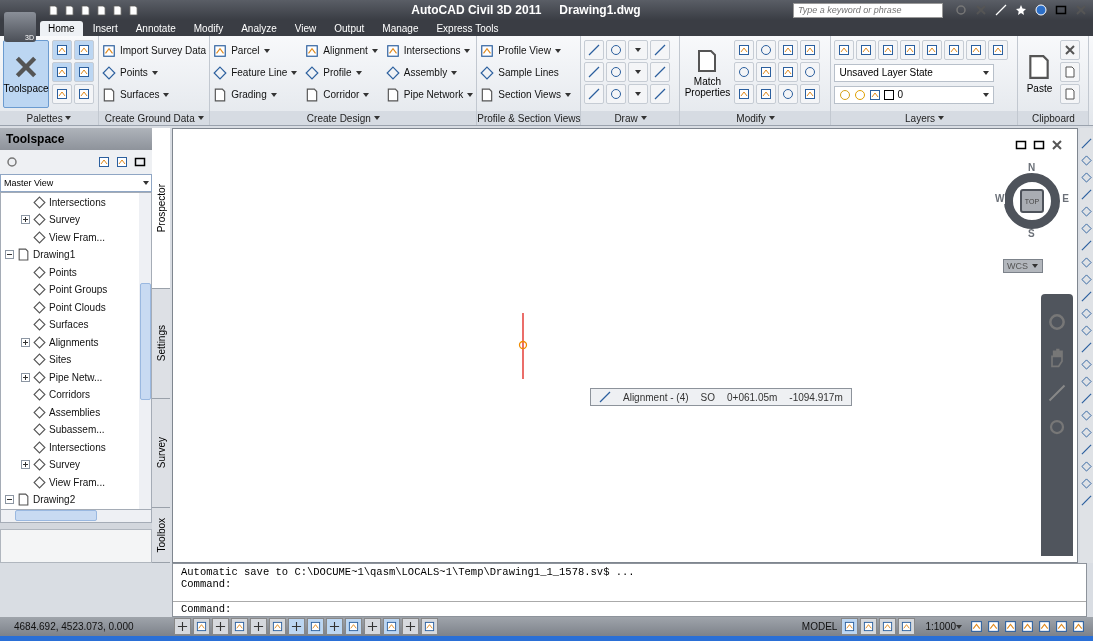 Image resolution: width=1093 pixels, height=641 pixels. What do you see at coordinates (255, 50) in the screenshot?
I see `ribbon-command: Parcel` at bounding box center [255, 50].